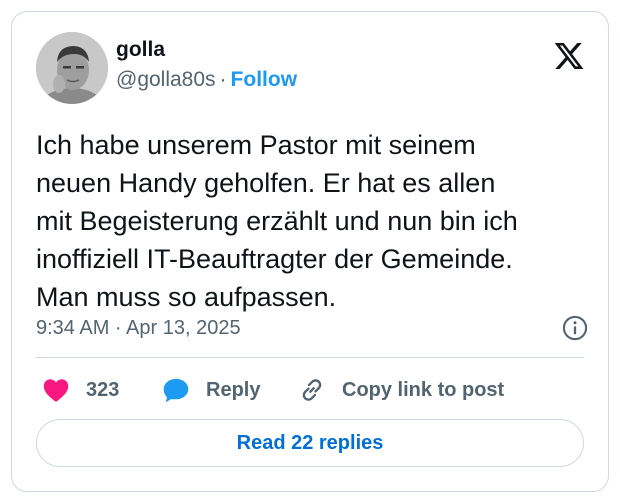 The image size is (620, 502). Describe the element at coordinates (138, 328) in the screenshot. I see `tweet-timestamp: 9:34 AM · Apr 13, 2025` at that location.